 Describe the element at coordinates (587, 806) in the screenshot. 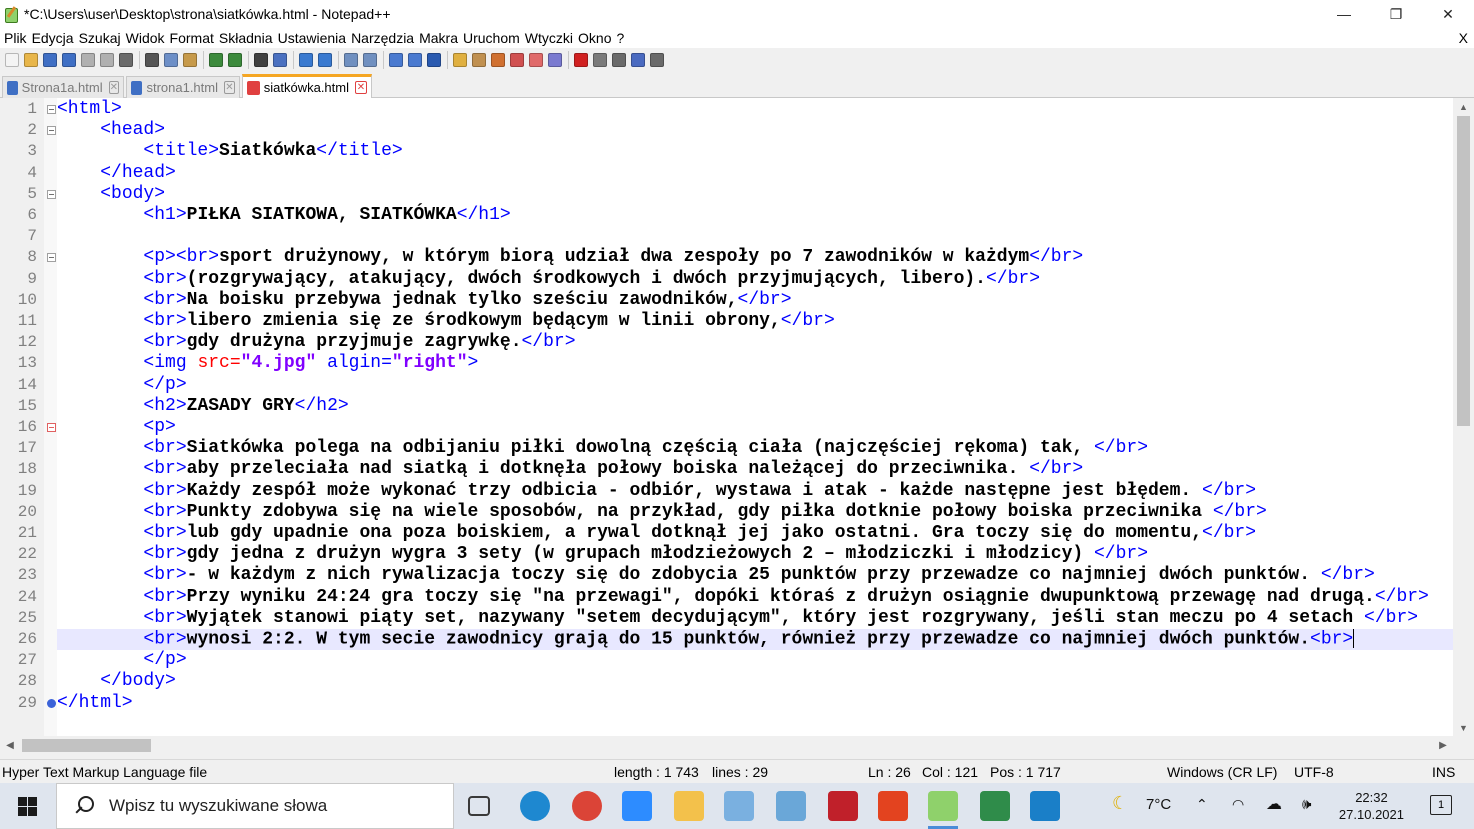

I see `chrome-icon` at that location.